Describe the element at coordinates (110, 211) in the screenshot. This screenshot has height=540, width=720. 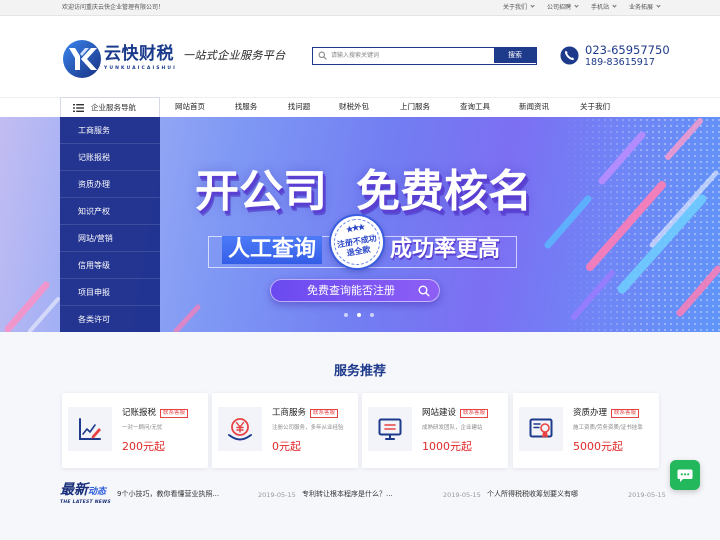
I see `sidebar-item-ip: 知识产权` at that location.